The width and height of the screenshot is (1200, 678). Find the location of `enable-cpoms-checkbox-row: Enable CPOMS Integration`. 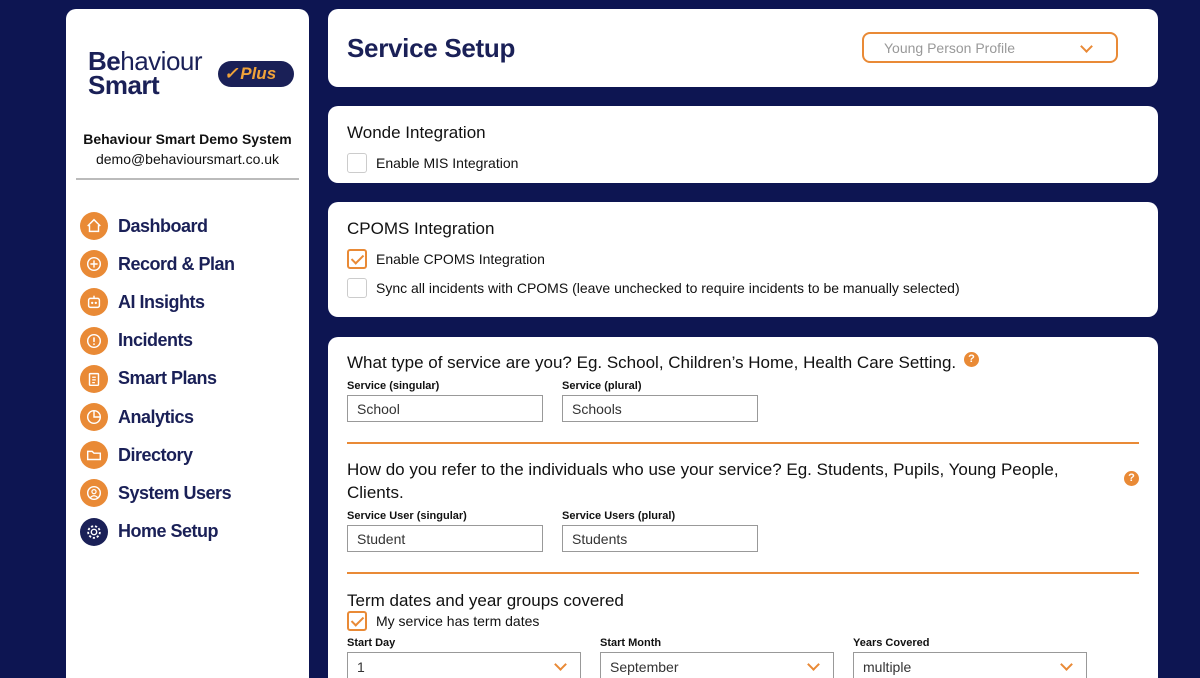

enable-cpoms-checkbox-row: Enable CPOMS Integration is located at coordinates (446, 259).